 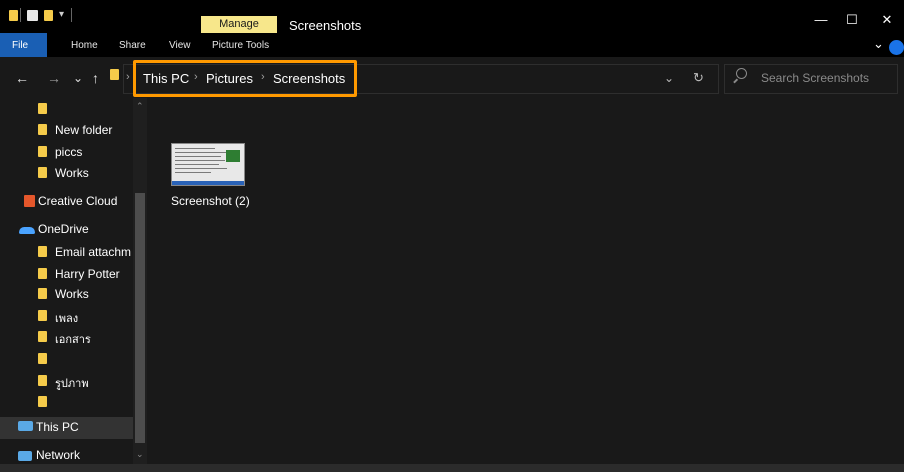 What do you see at coordinates (83, 130) in the screenshot?
I see `sidebar-item-new-folder: New folder` at bounding box center [83, 130].